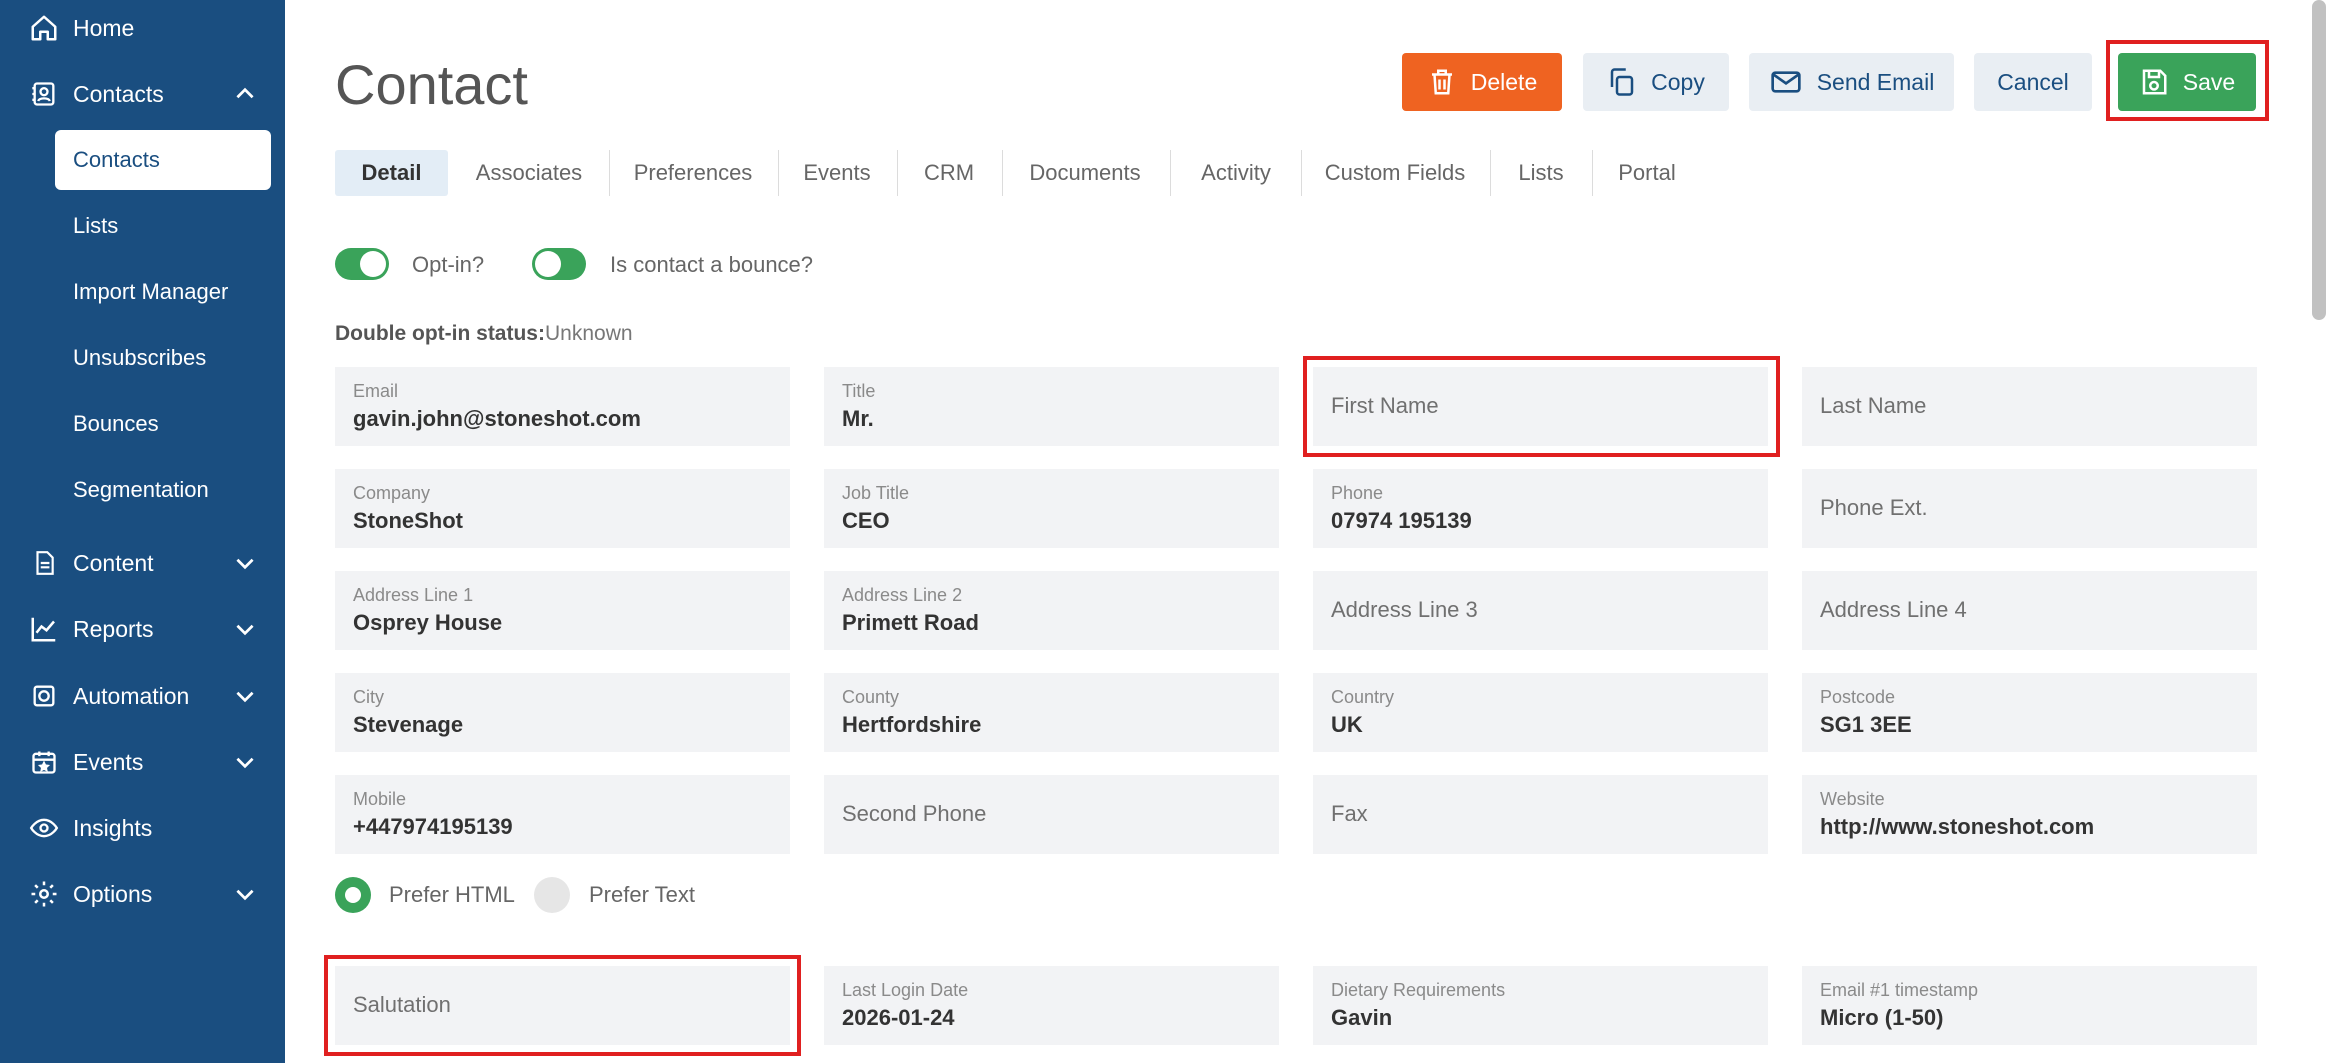 This screenshot has height=1063, width=2329. What do you see at coordinates (1236, 173) in the screenshot?
I see `tab-activity: Activity` at bounding box center [1236, 173].